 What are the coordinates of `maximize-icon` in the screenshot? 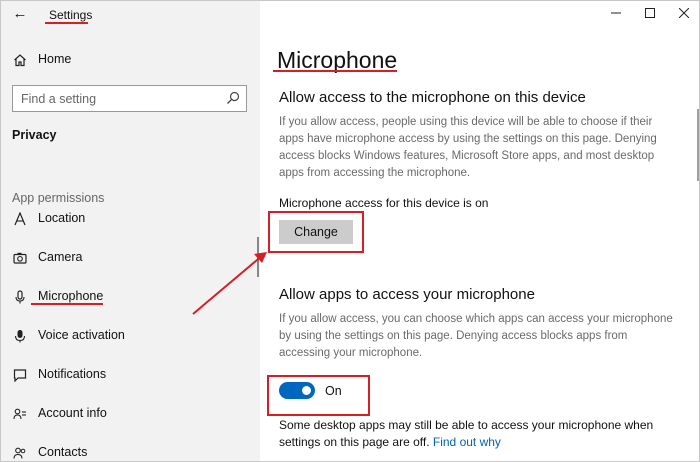 It's located at (650, 14).